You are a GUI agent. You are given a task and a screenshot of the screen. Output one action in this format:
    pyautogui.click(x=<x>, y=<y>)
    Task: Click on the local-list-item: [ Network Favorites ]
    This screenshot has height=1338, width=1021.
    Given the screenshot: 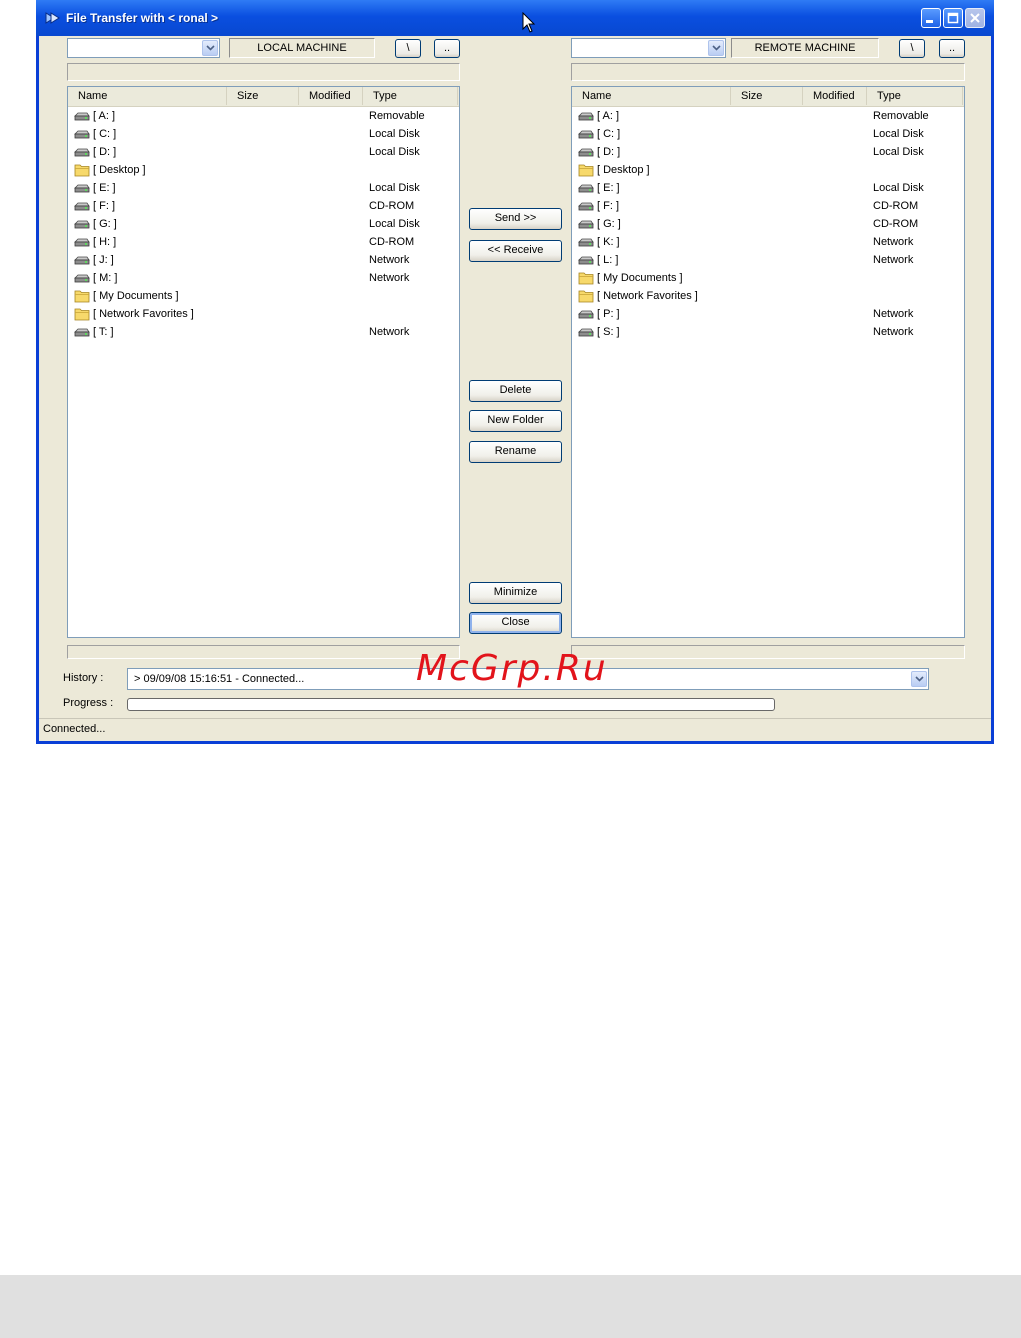 What is the action you would take?
    pyautogui.click(x=263, y=314)
    